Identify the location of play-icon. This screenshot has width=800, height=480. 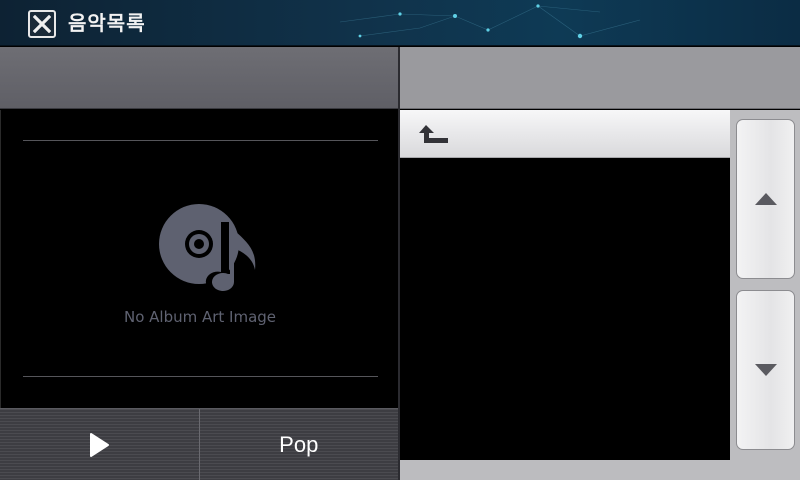
(100, 444).